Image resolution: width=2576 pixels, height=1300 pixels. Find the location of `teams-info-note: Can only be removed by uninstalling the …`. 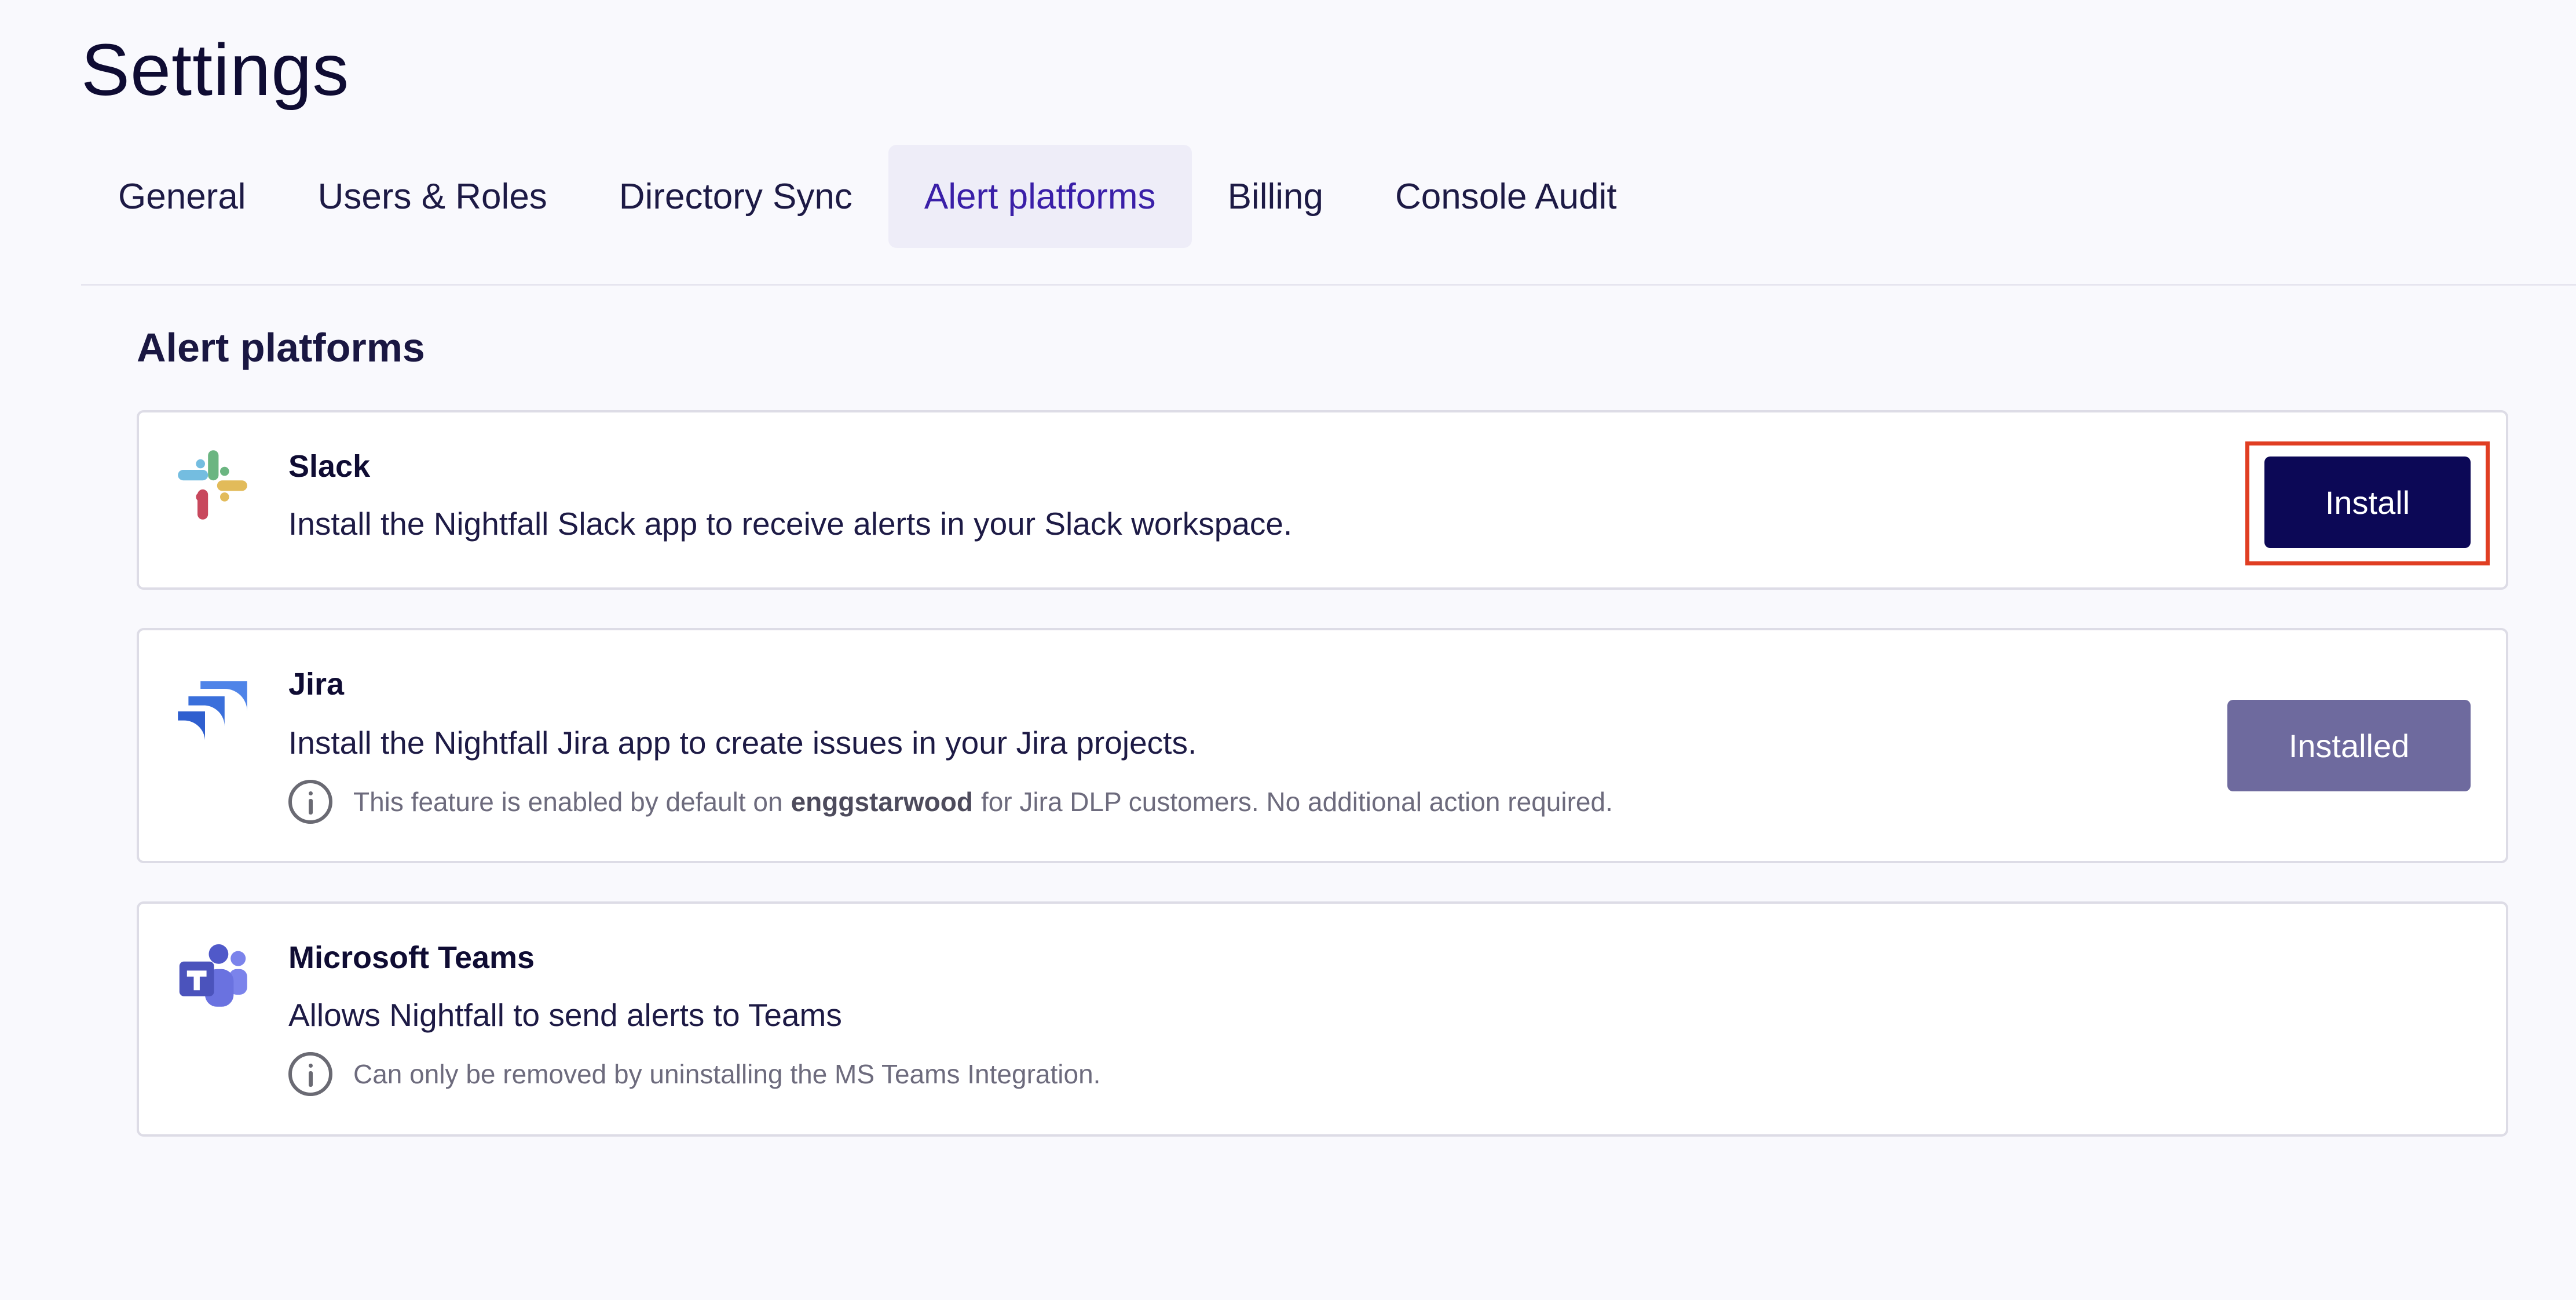

teams-info-note: Can only be removed by uninstalling the … is located at coordinates (694, 1074).